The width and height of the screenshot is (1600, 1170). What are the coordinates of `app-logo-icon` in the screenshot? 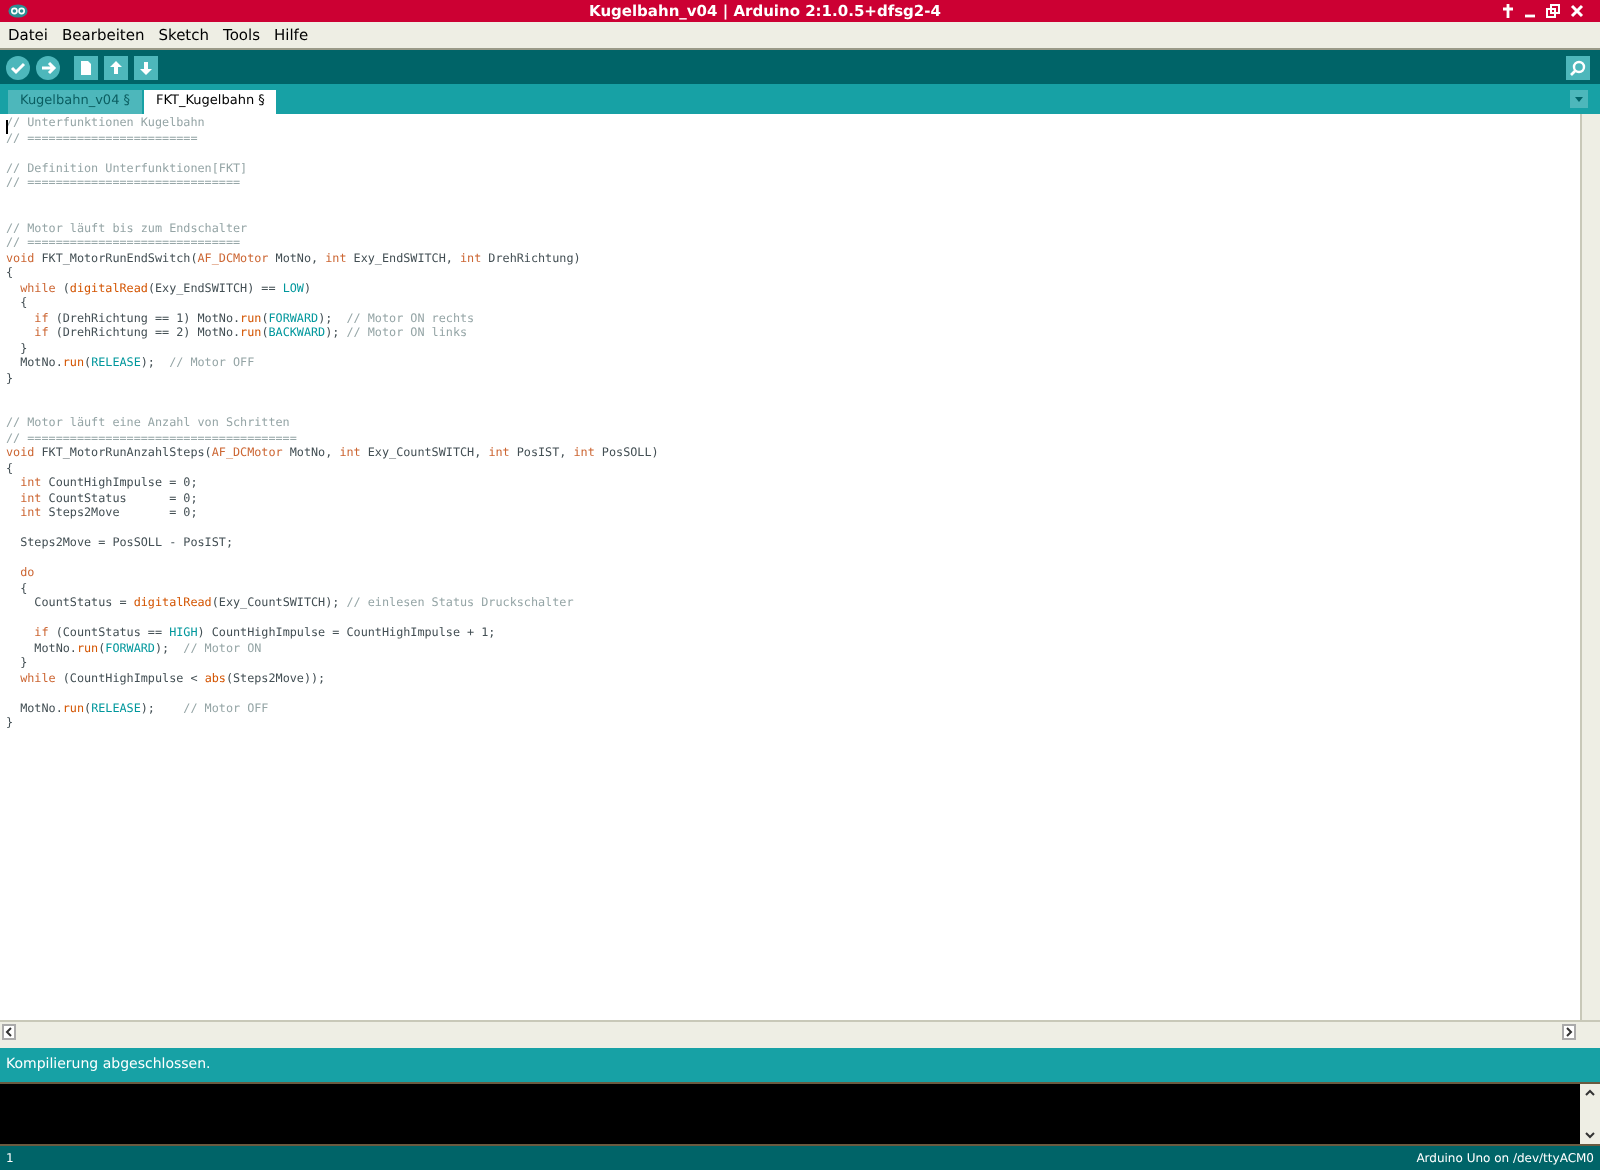 It's located at (18, 11).